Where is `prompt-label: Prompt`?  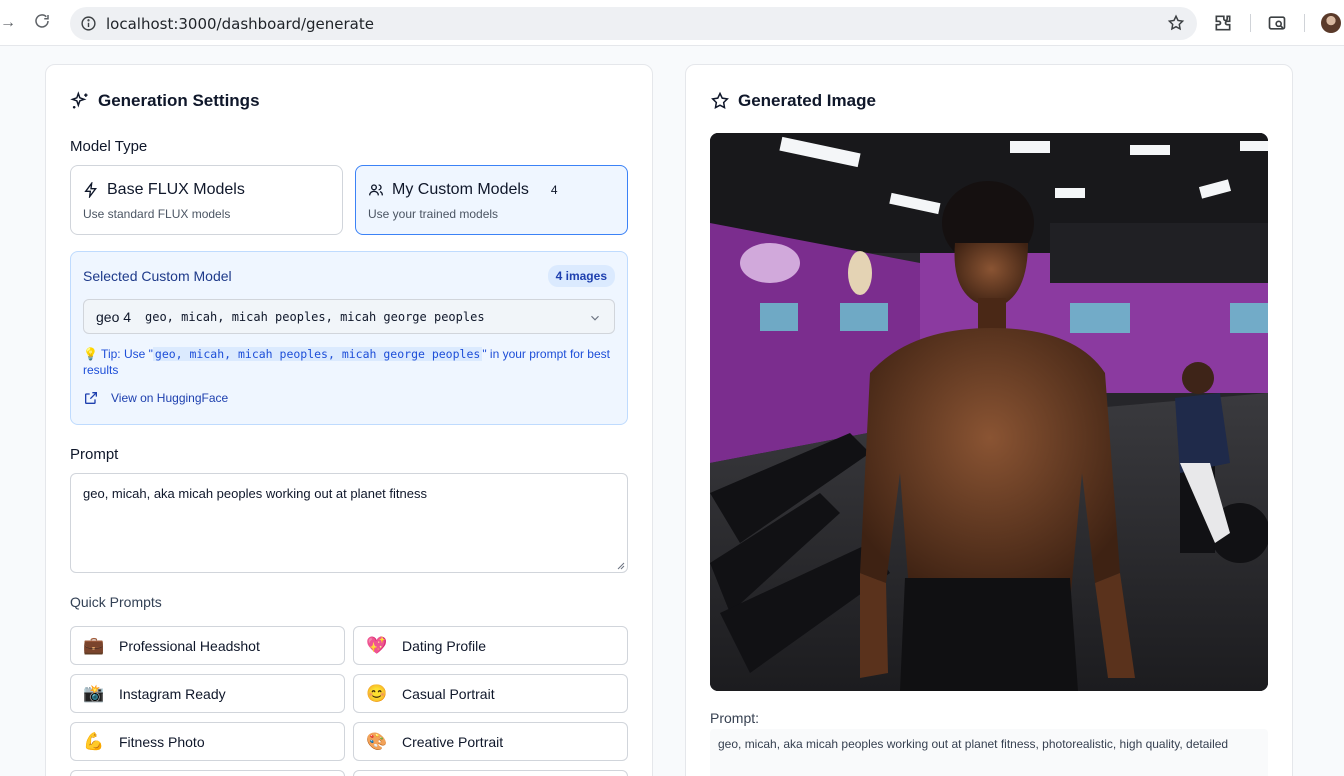
prompt-label: Prompt is located at coordinates (94, 454).